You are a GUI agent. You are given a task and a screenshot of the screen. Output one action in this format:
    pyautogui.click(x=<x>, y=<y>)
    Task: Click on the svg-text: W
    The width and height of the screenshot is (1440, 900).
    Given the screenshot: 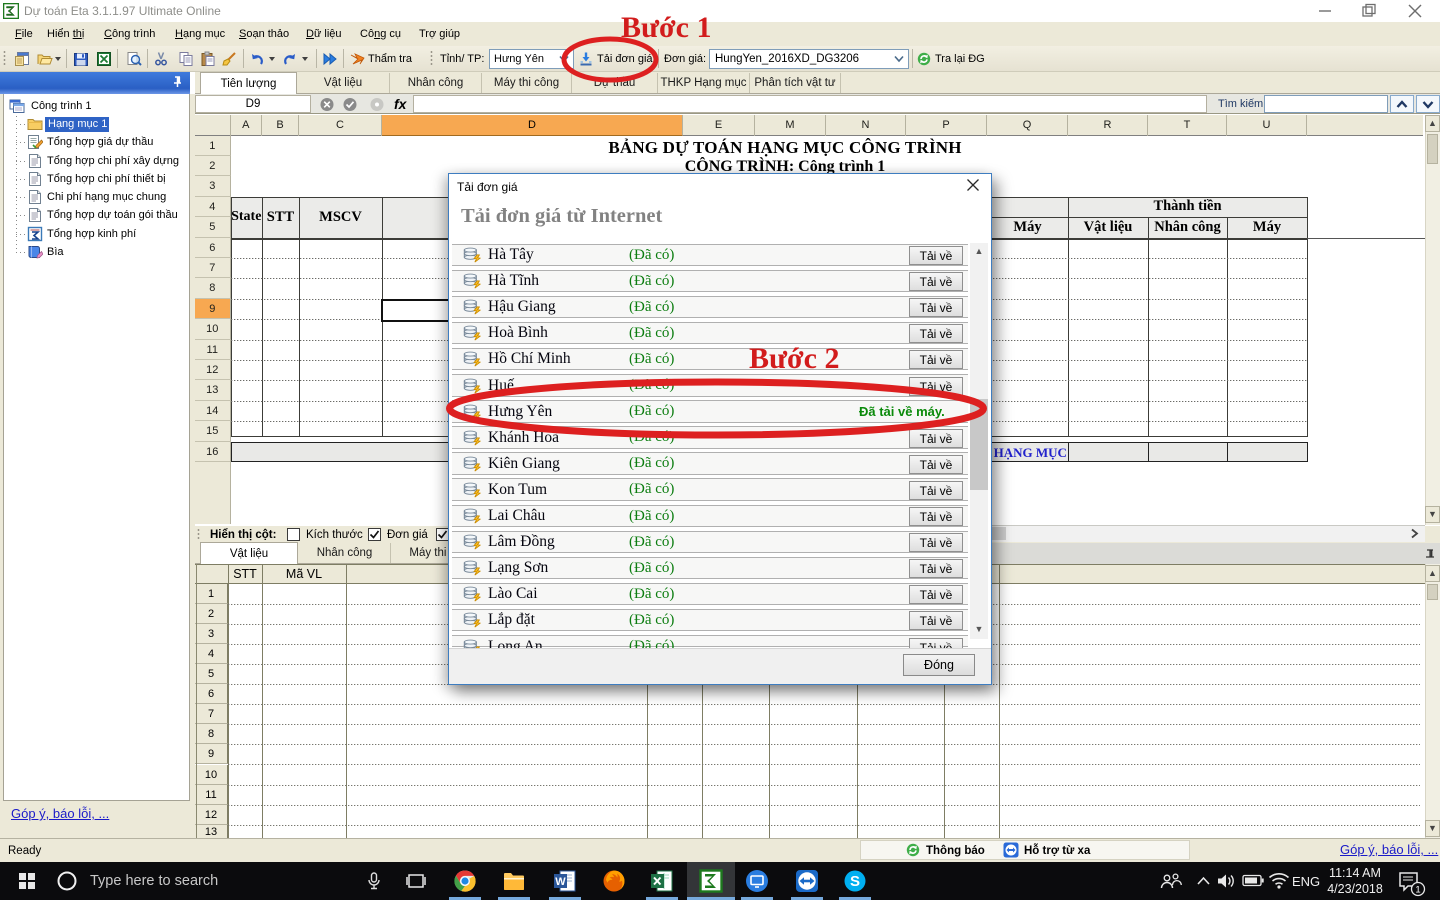 What is the action you would take?
    pyautogui.click(x=560, y=882)
    